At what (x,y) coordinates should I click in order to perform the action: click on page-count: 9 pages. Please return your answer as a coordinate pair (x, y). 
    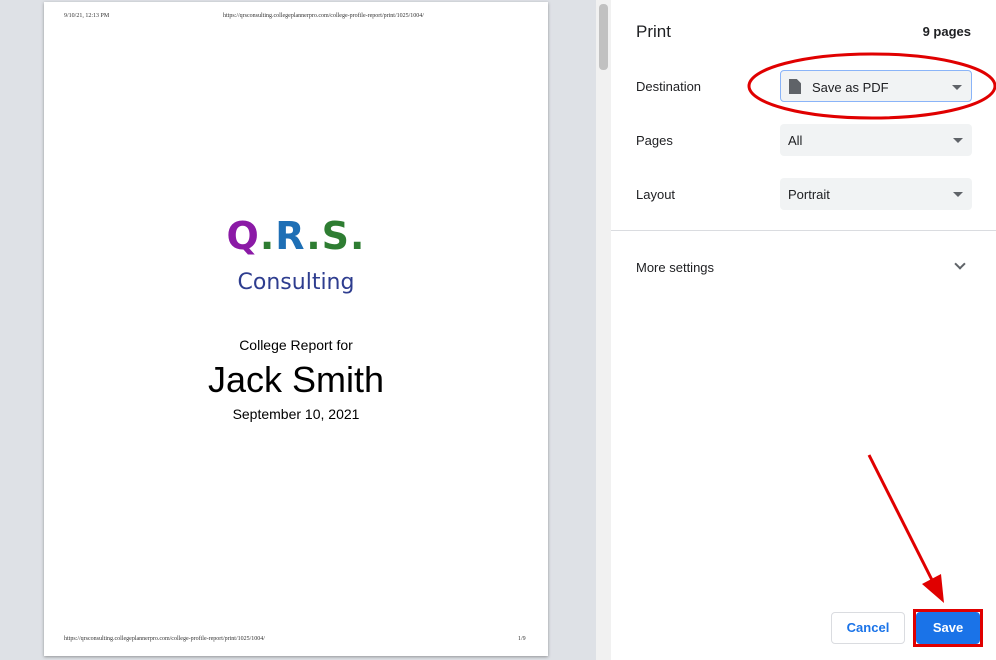
    Looking at the image, I should click on (946, 31).